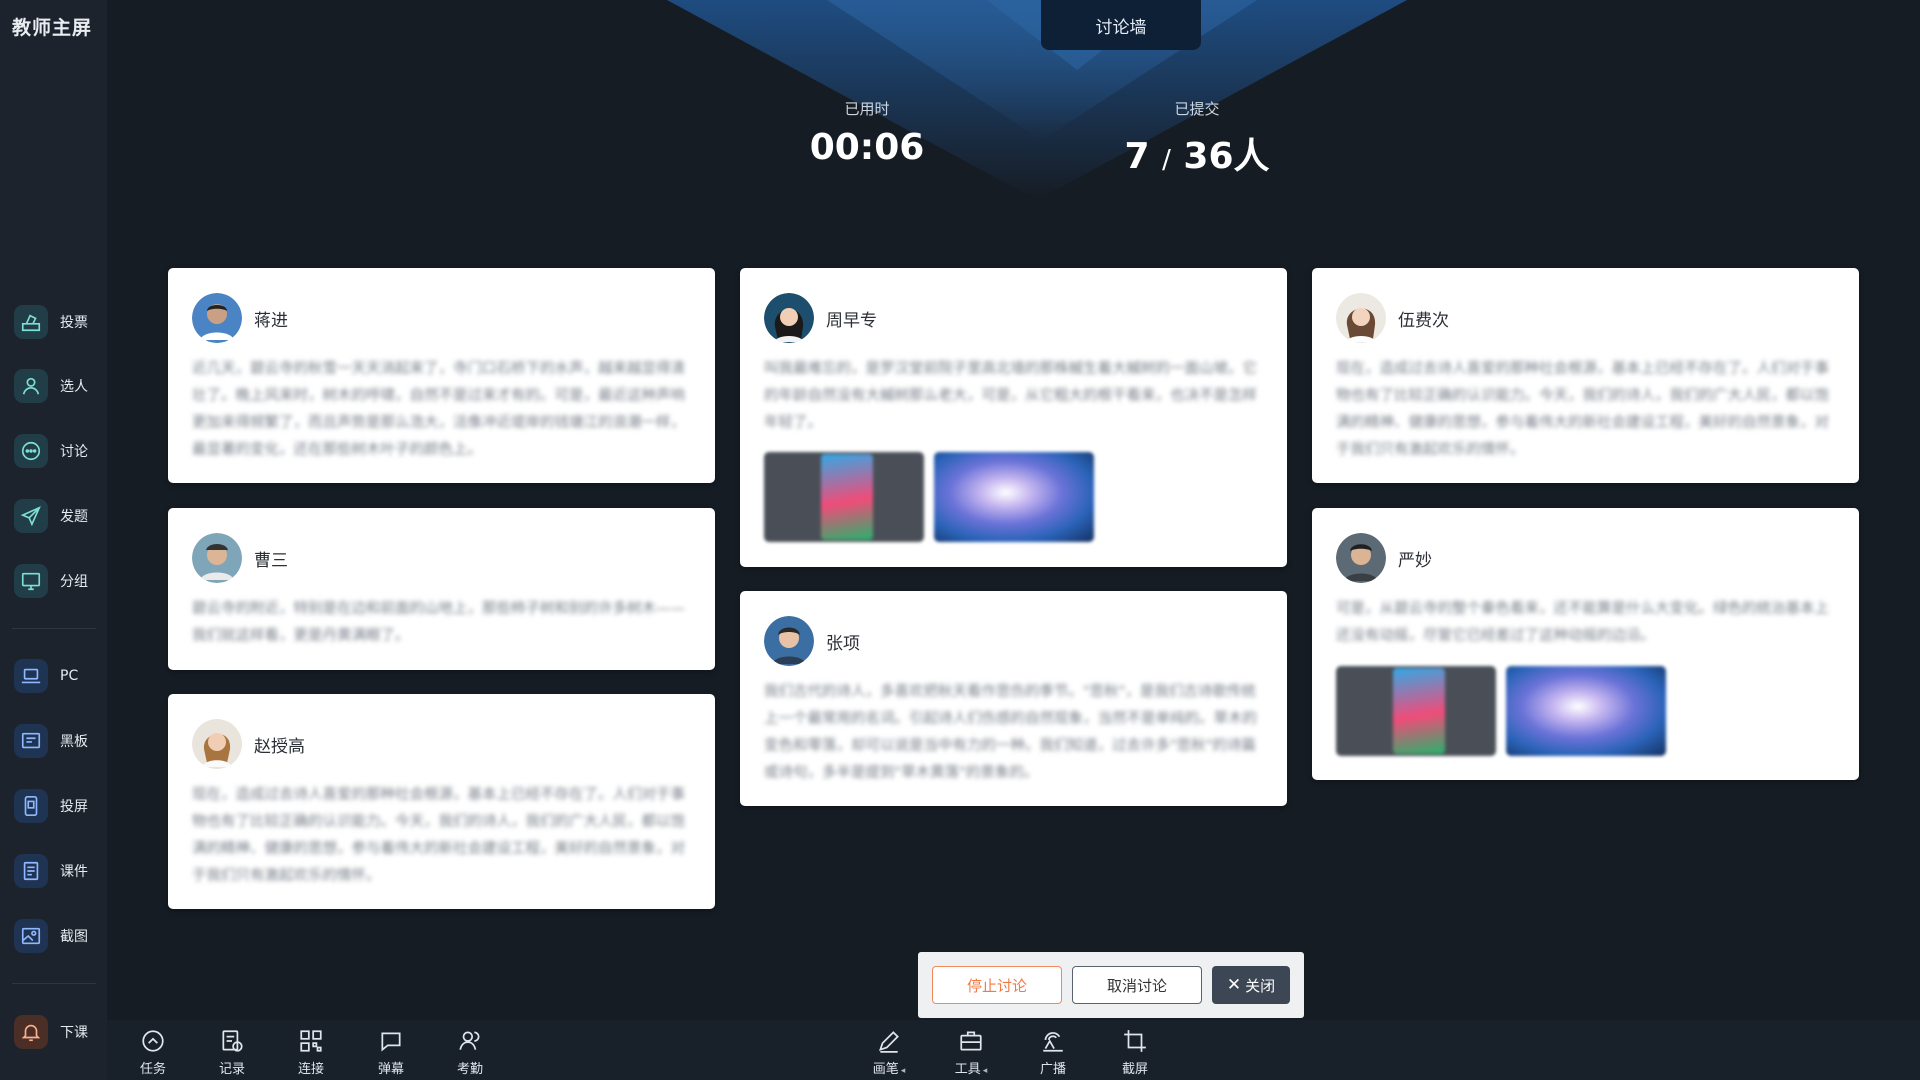 The image size is (1920, 1080). I want to click on toolbar-task: 任务, so click(153, 1052).